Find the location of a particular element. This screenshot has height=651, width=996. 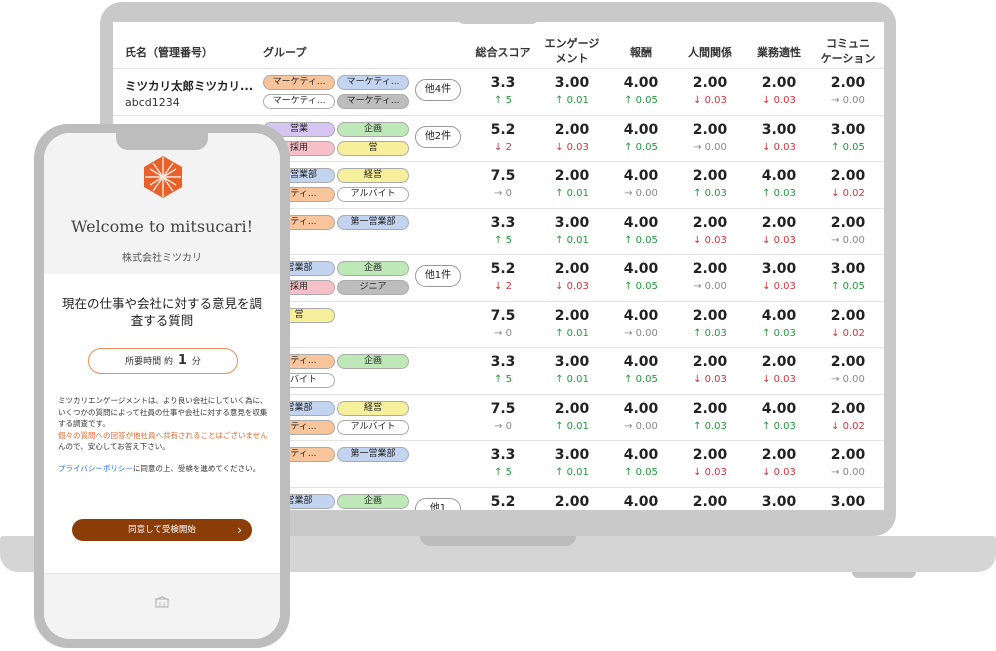

delta-communication: ↑ 0.05 is located at coordinates (848, 147).